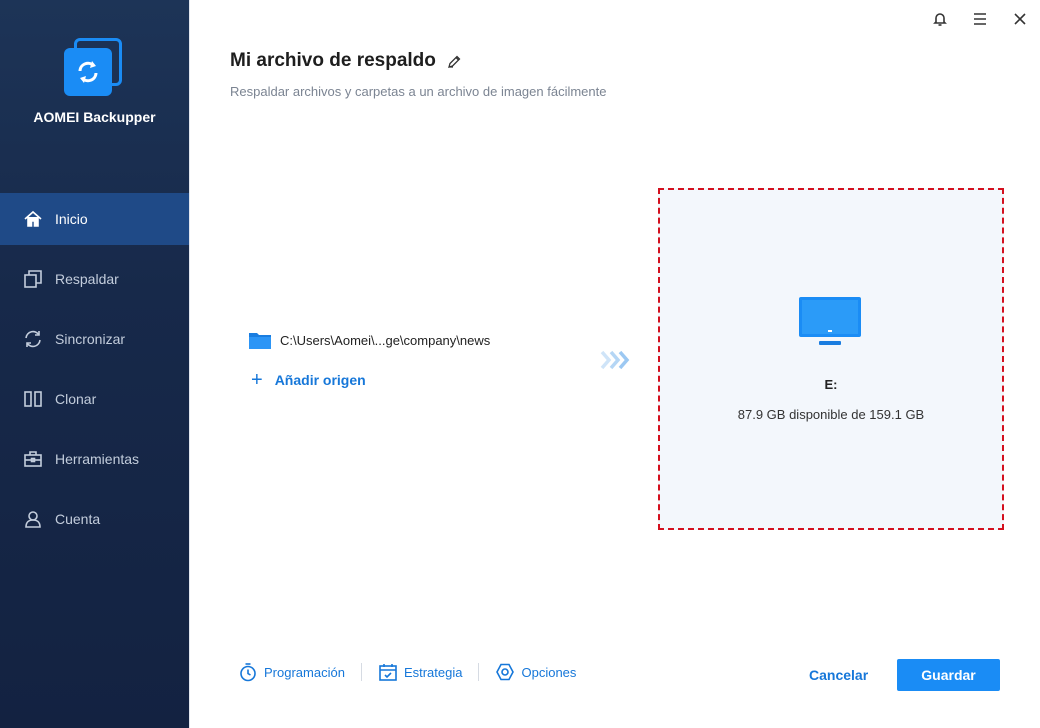  What do you see at coordinates (33, 399) in the screenshot?
I see `clone-icon` at bounding box center [33, 399].